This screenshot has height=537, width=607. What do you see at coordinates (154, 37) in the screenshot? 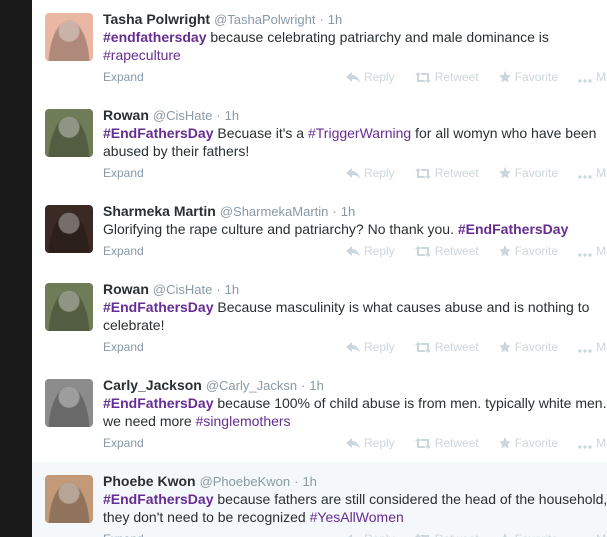
I see `hashtag-link: #endfathersday` at bounding box center [154, 37].